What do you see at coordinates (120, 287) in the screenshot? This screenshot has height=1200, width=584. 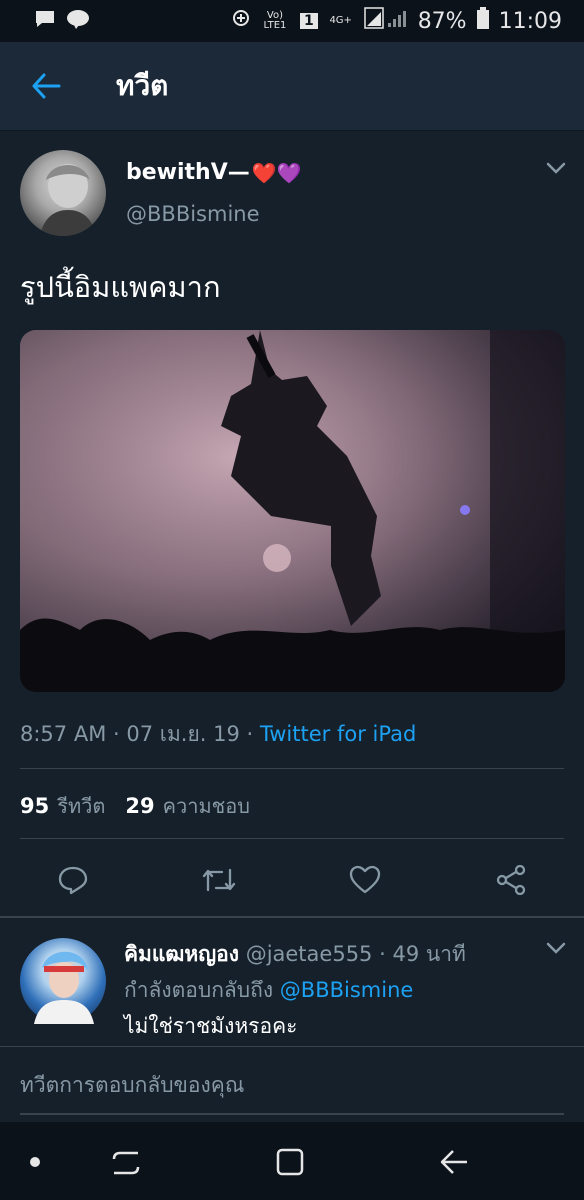 I see `tweet-text: รูปนี้อิมแพคมาก` at bounding box center [120, 287].